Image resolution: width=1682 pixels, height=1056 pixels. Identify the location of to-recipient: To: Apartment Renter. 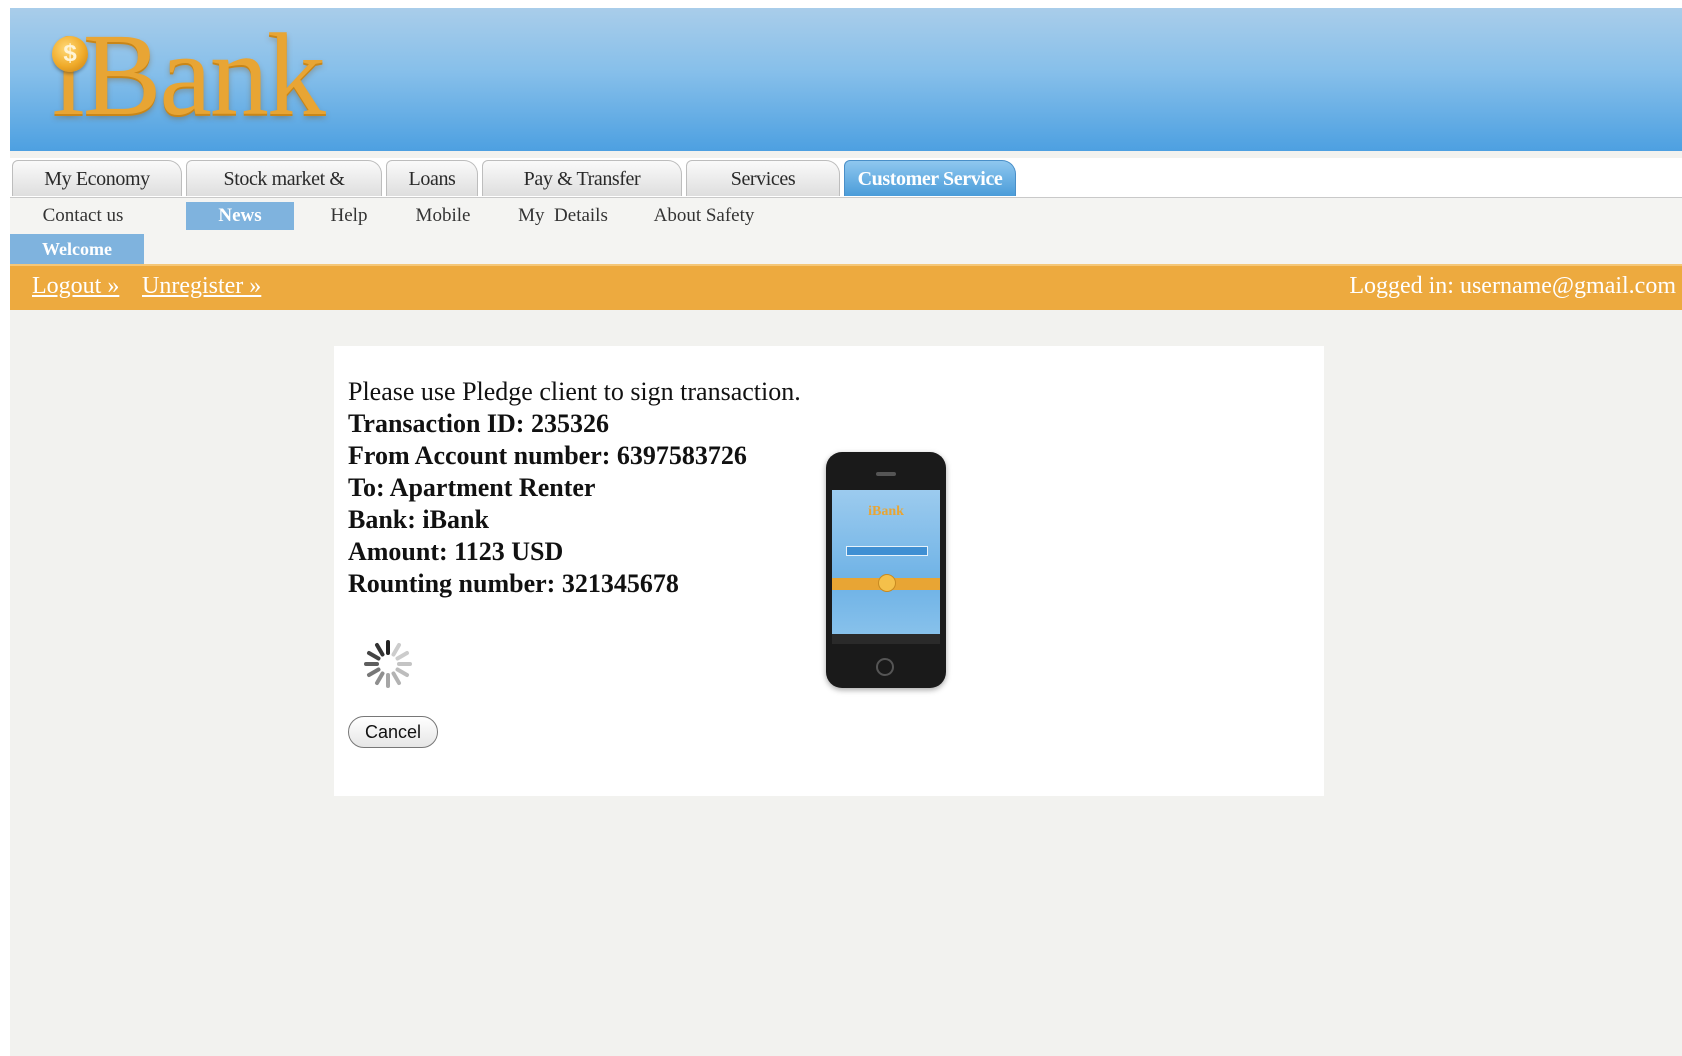
(472, 487).